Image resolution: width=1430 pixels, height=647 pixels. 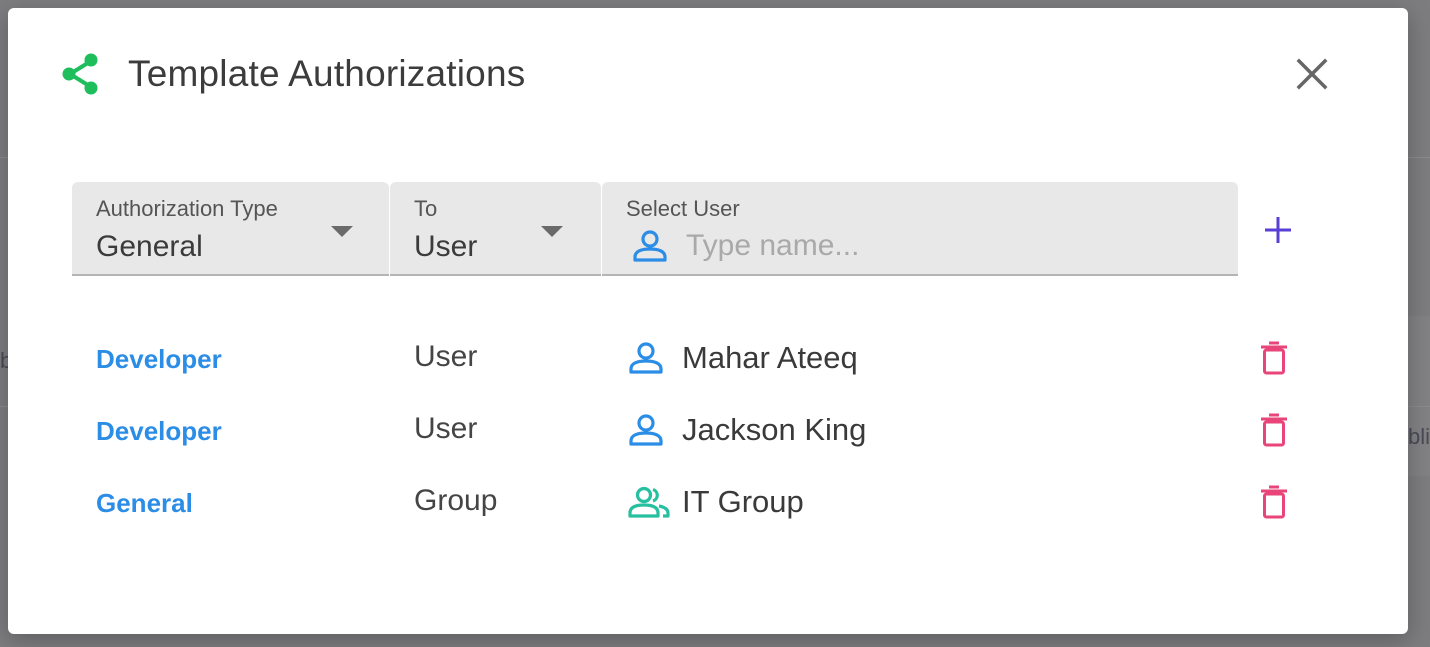 What do you see at coordinates (149, 246) in the screenshot?
I see `authorization-type-value: General` at bounding box center [149, 246].